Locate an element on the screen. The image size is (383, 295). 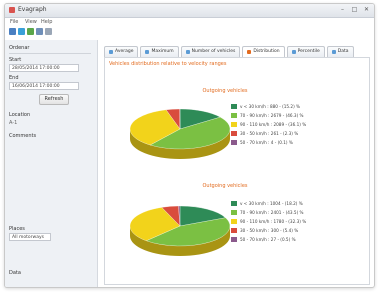
window-title: Evagraph is located at coordinates (32, 9).